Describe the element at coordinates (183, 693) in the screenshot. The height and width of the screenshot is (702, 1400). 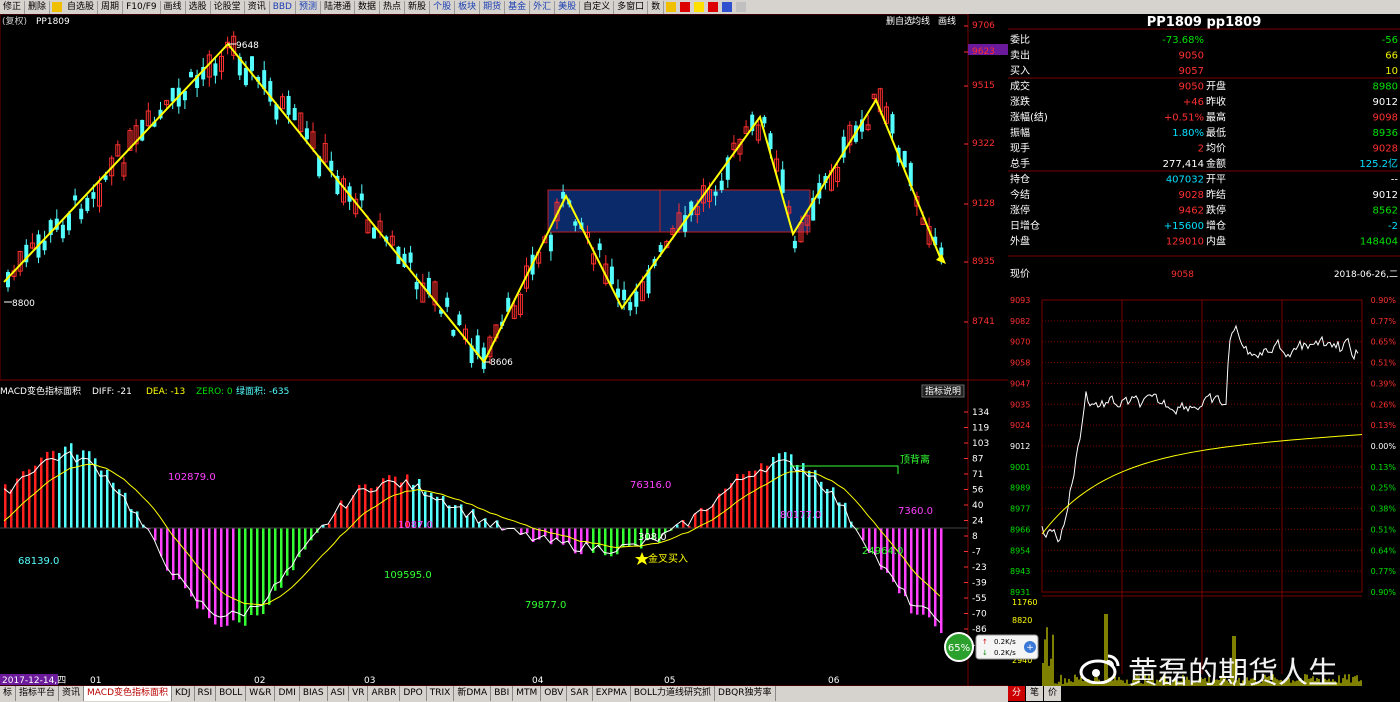
I see `indicator-tab-4: KDJ` at that location.